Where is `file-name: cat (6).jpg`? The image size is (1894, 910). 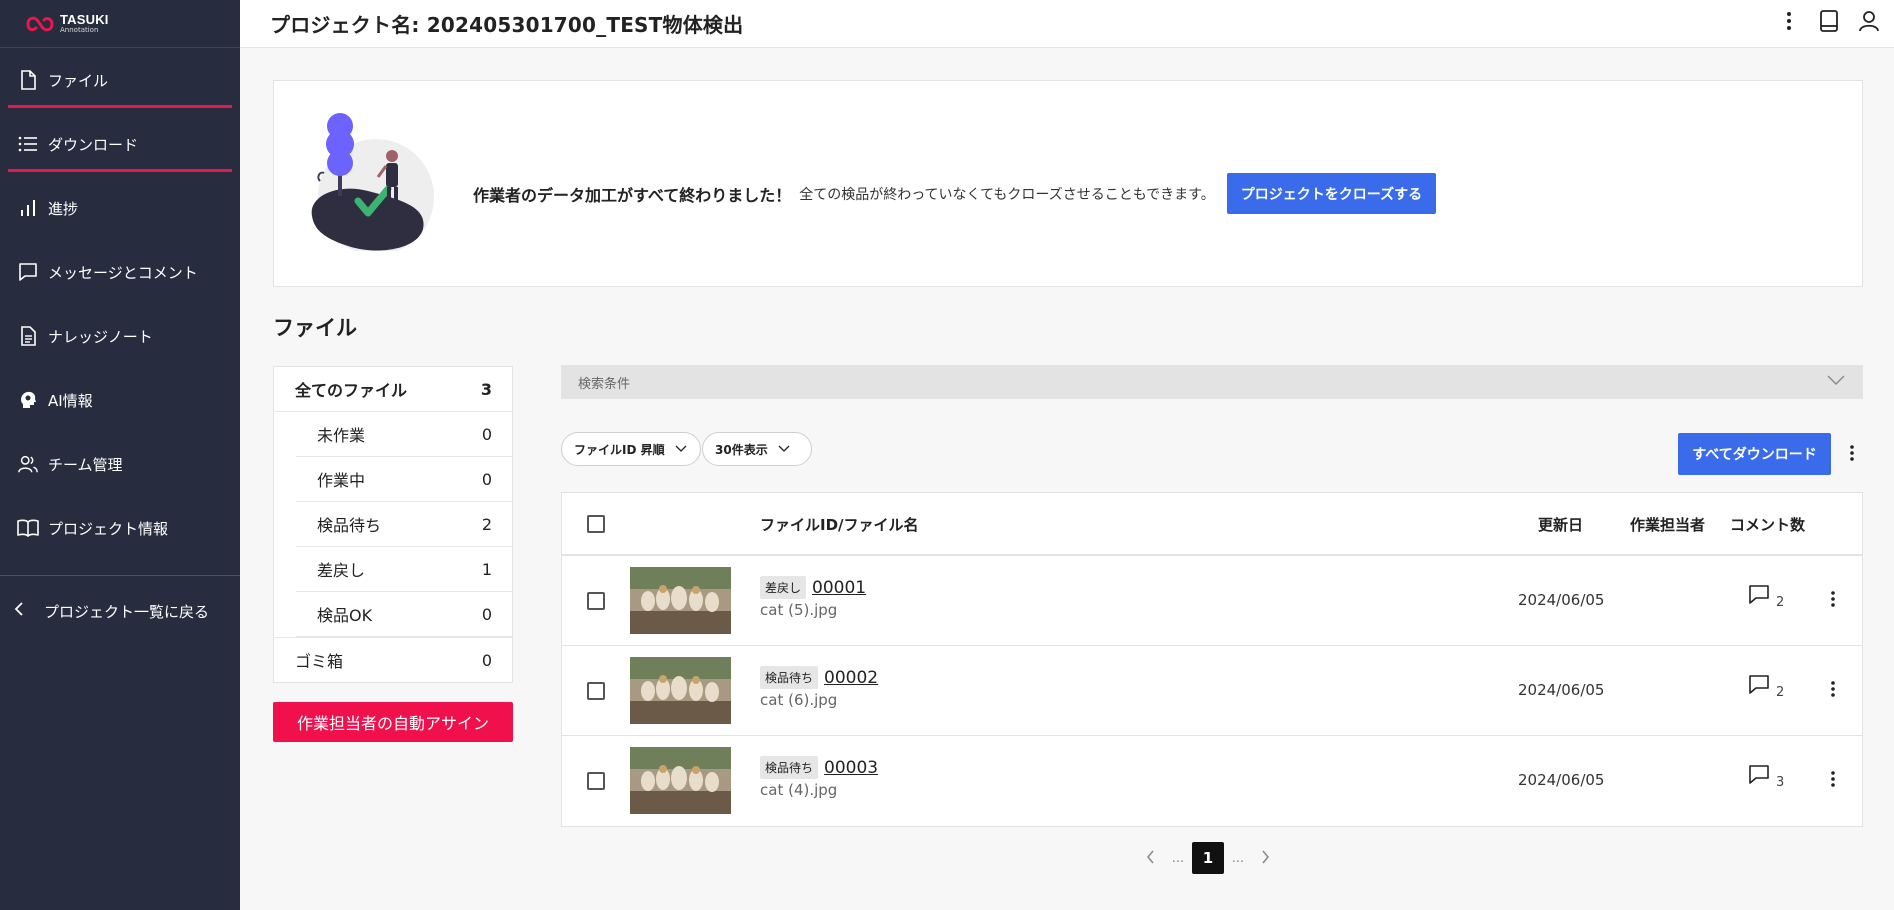
file-name: cat (6).jpg is located at coordinates (799, 700).